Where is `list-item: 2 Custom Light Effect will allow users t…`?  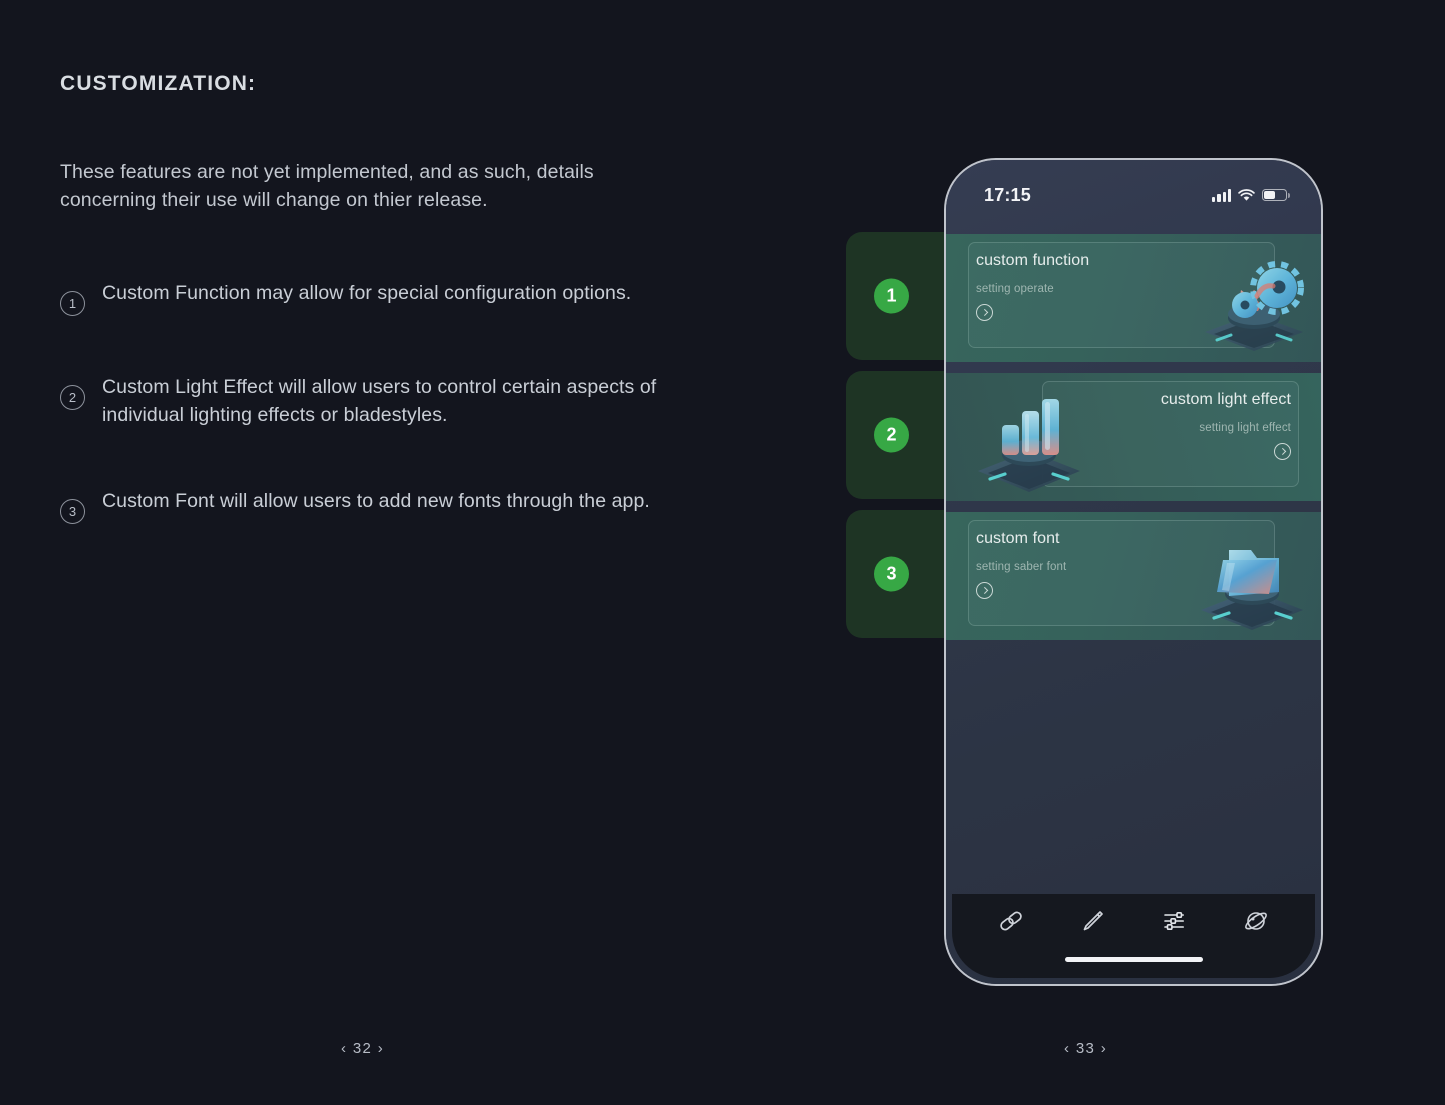 list-item: 2 Custom Light Effect will allow users t… is located at coordinates (400, 398).